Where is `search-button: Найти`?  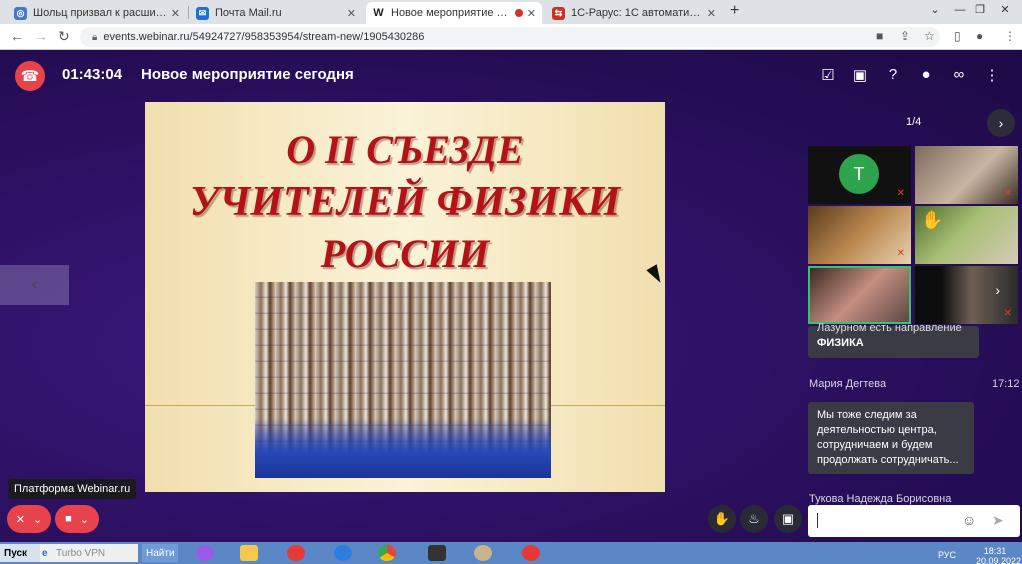 search-button: Найти is located at coordinates (160, 553).